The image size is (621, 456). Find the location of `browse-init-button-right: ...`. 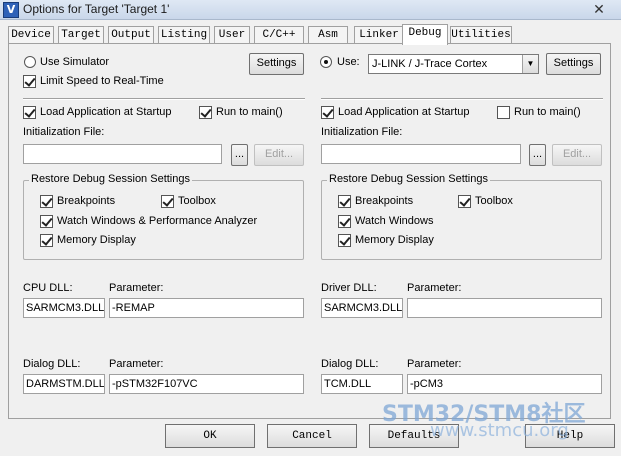

browse-init-button-right: ... is located at coordinates (537, 155).